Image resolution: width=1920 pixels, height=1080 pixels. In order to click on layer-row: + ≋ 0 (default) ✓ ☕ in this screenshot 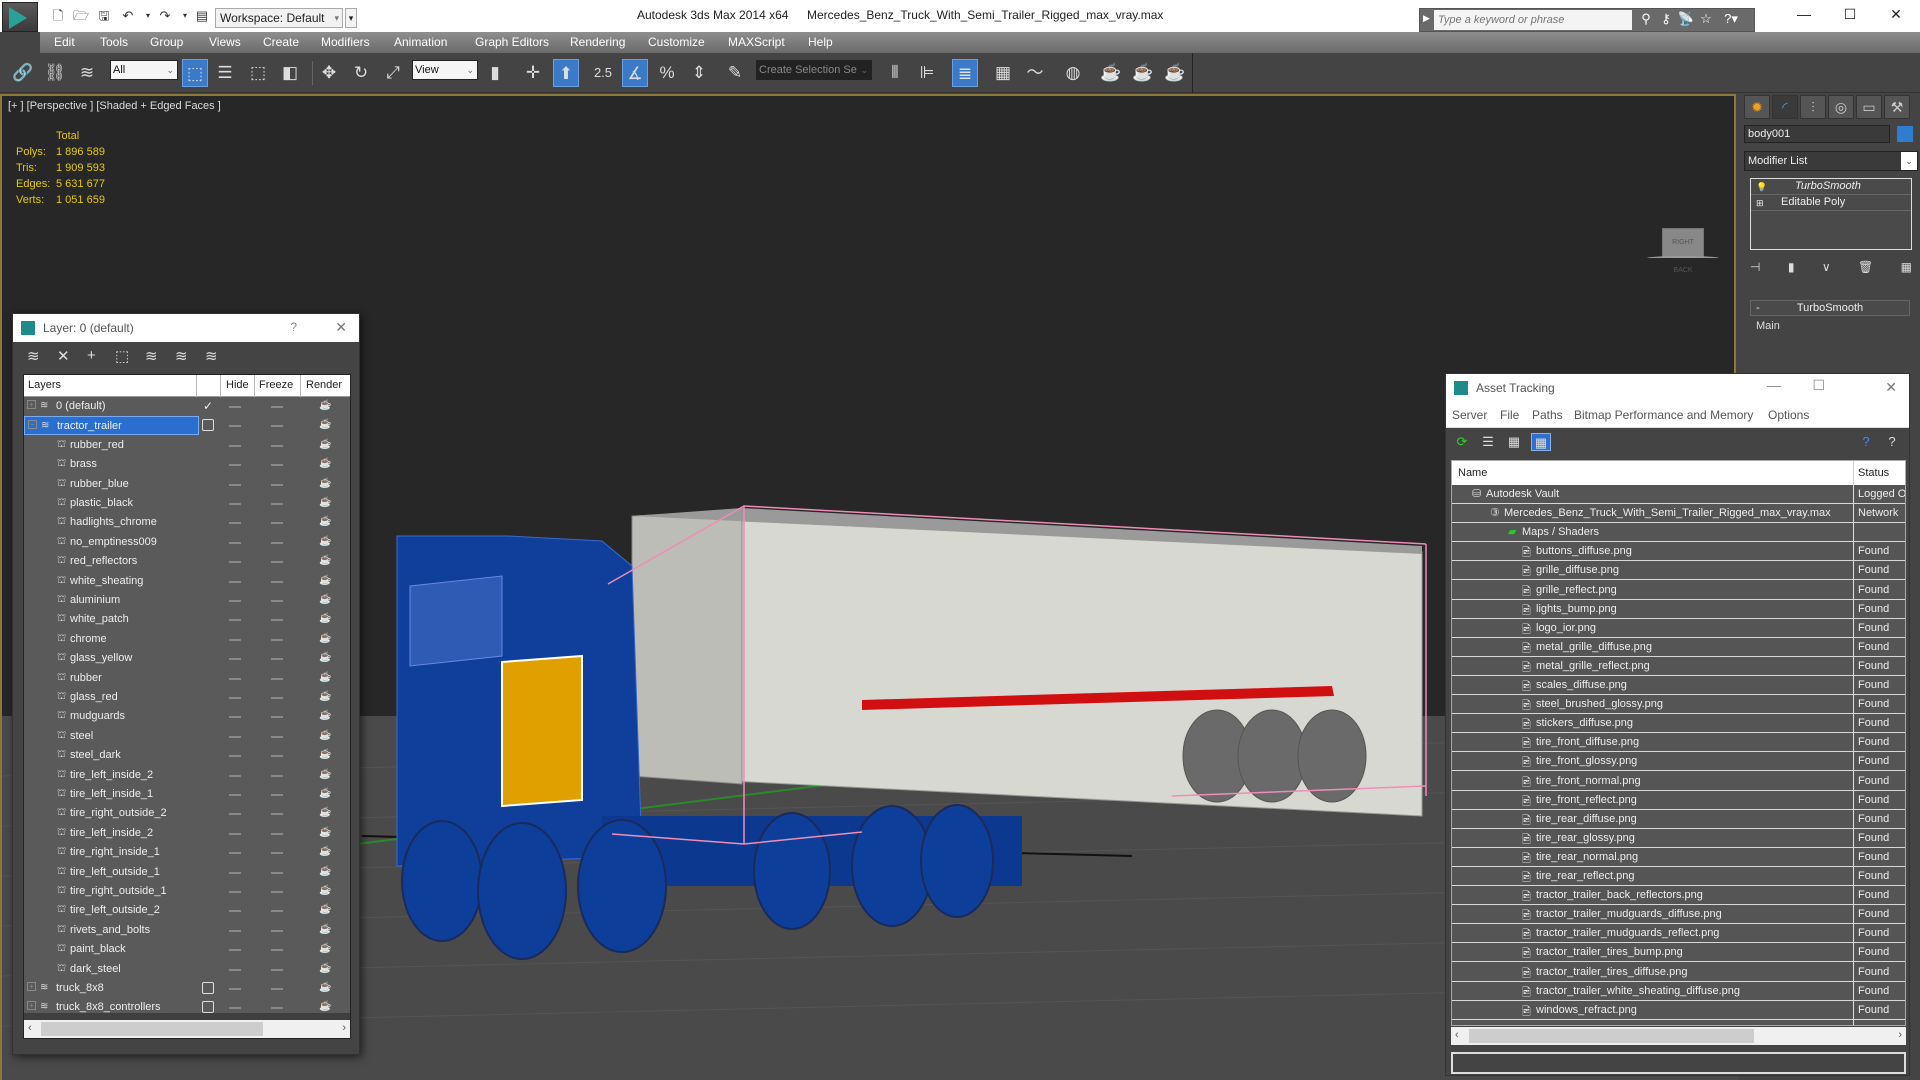, I will do `click(187, 406)`.